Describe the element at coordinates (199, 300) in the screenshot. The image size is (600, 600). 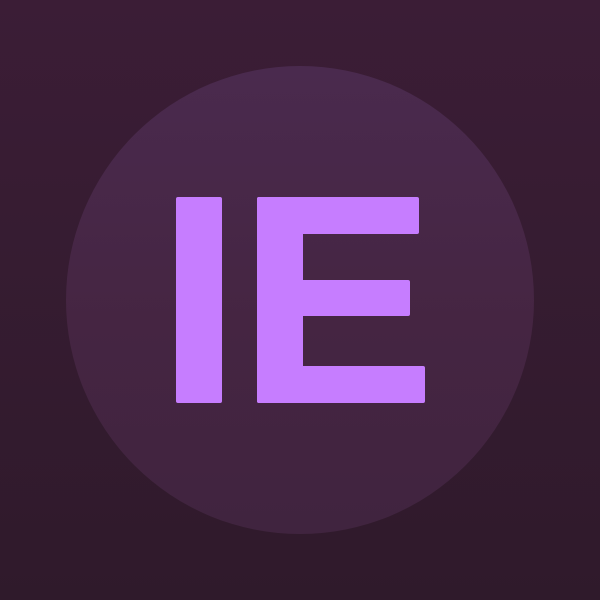
I see `initial-letter-i` at that location.